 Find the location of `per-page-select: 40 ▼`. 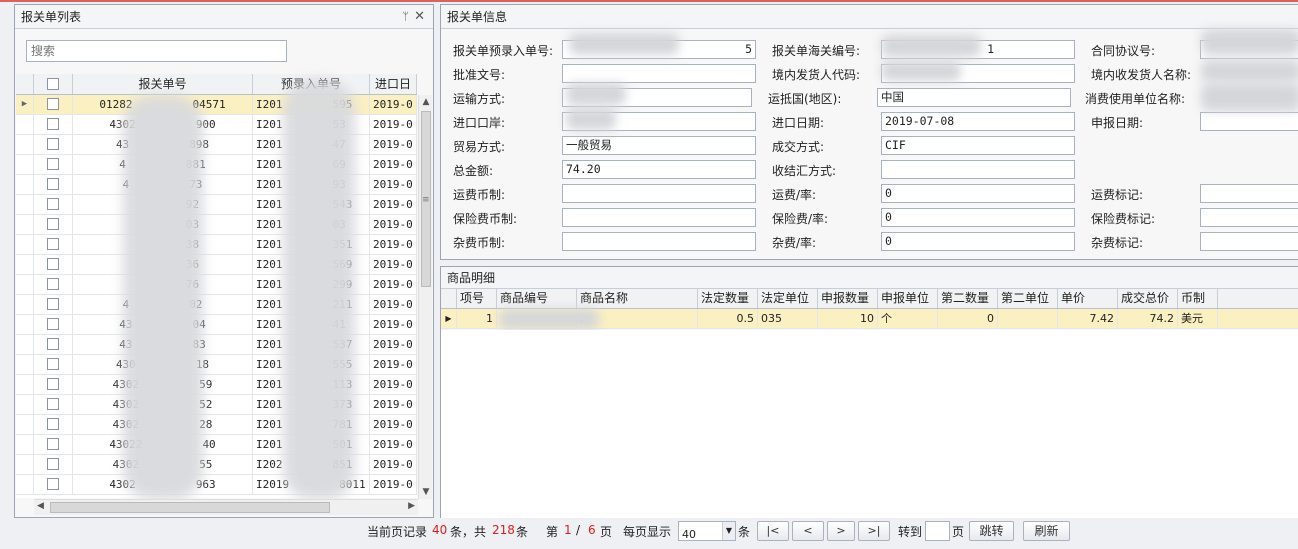

per-page-select: 40 ▼ is located at coordinates (707, 531).